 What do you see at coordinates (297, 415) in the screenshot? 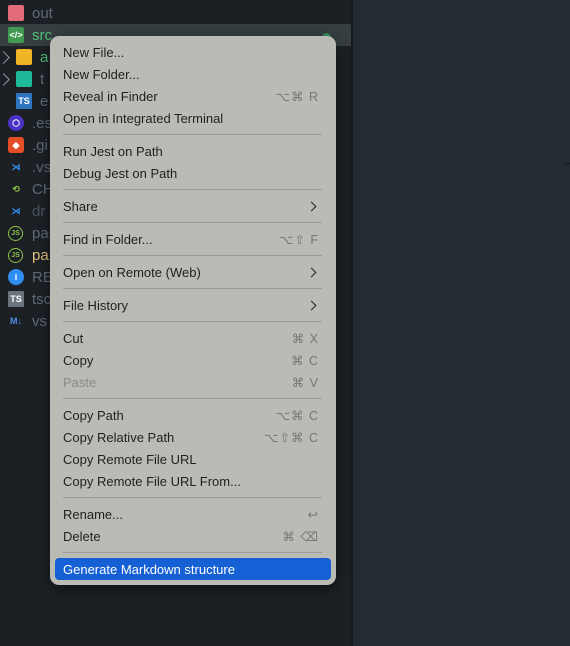
I see `shortcut-hint: ⌥⌘ C` at bounding box center [297, 415].